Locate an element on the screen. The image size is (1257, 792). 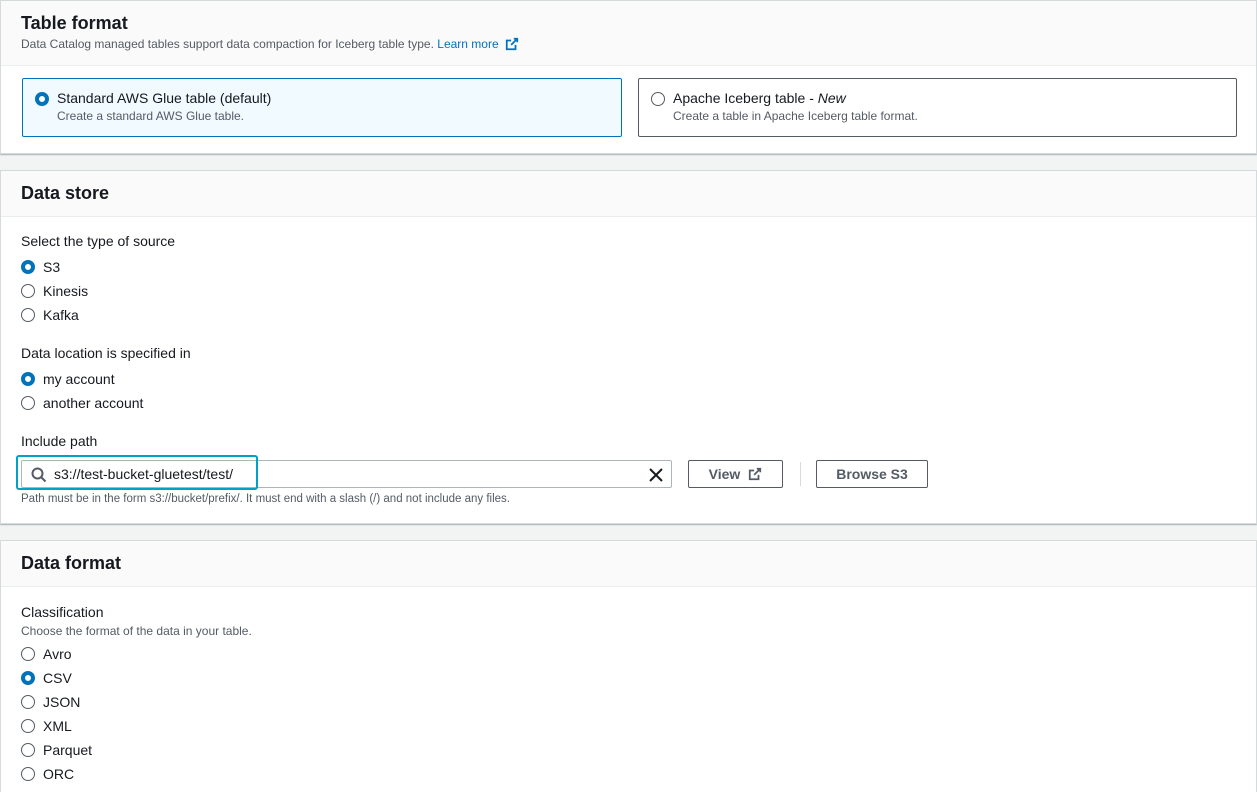
location-option-my-account: my account is located at coordinates (68, 379).